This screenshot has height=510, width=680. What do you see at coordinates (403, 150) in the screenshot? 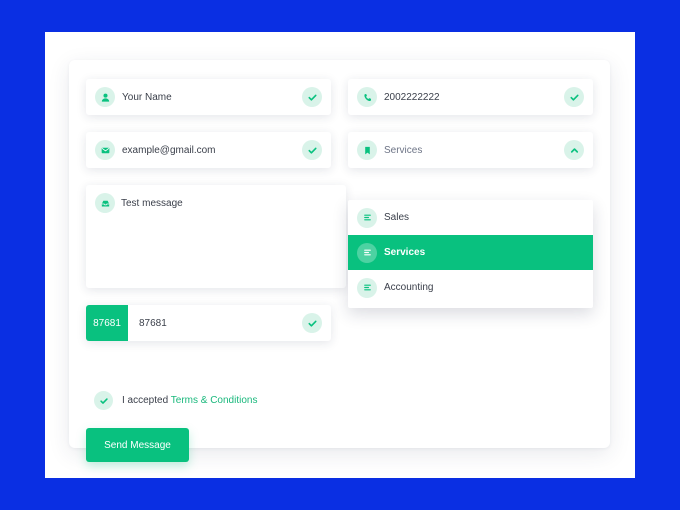
I see `services-placeholder: Services` at bounding box center [403, 150].